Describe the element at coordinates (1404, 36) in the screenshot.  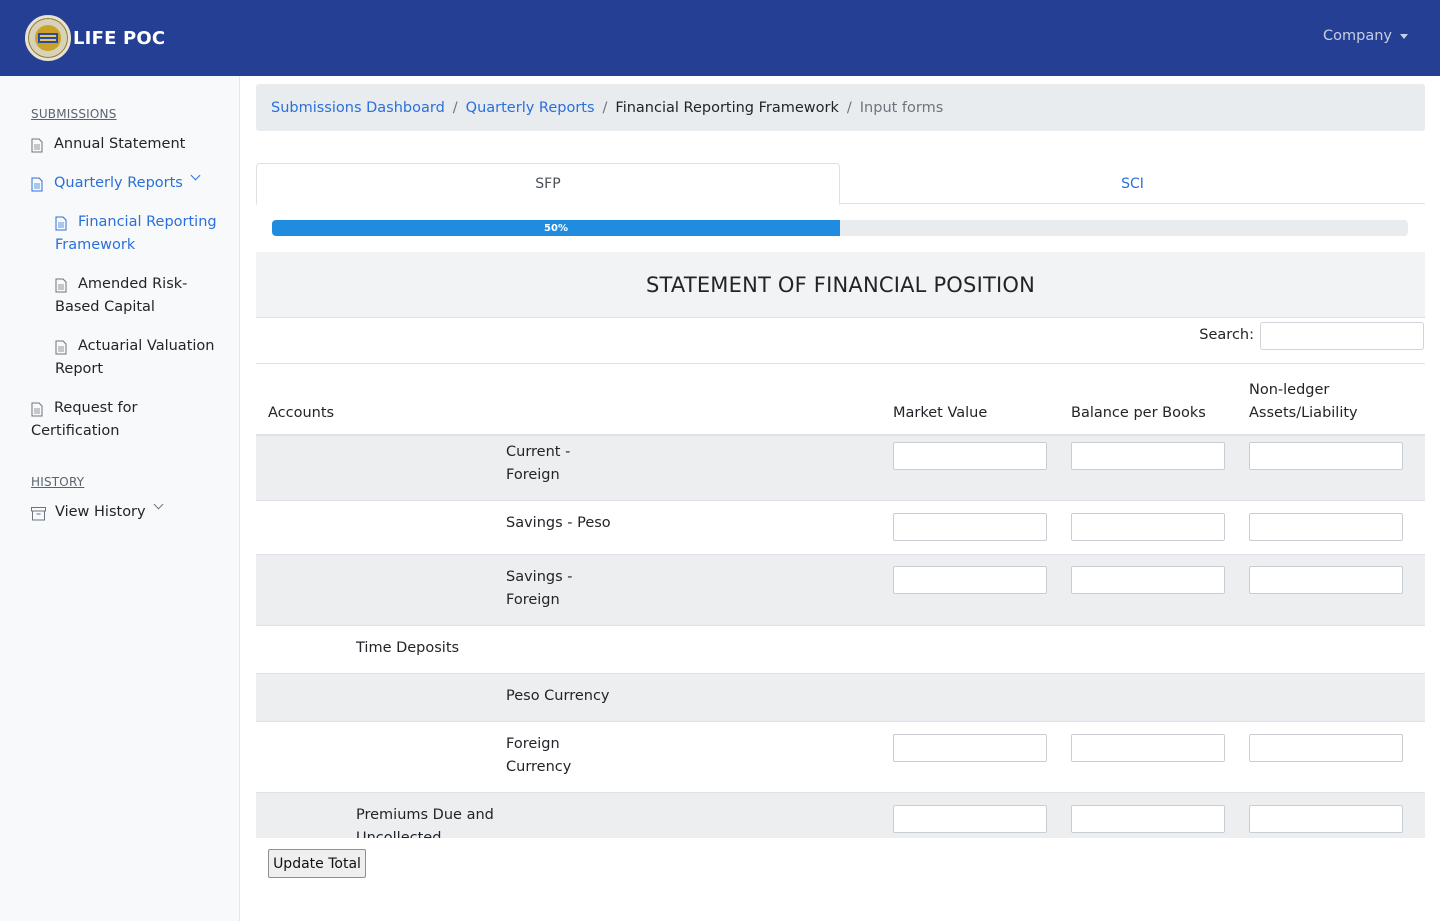
I see `caret-down-icon` at that location.